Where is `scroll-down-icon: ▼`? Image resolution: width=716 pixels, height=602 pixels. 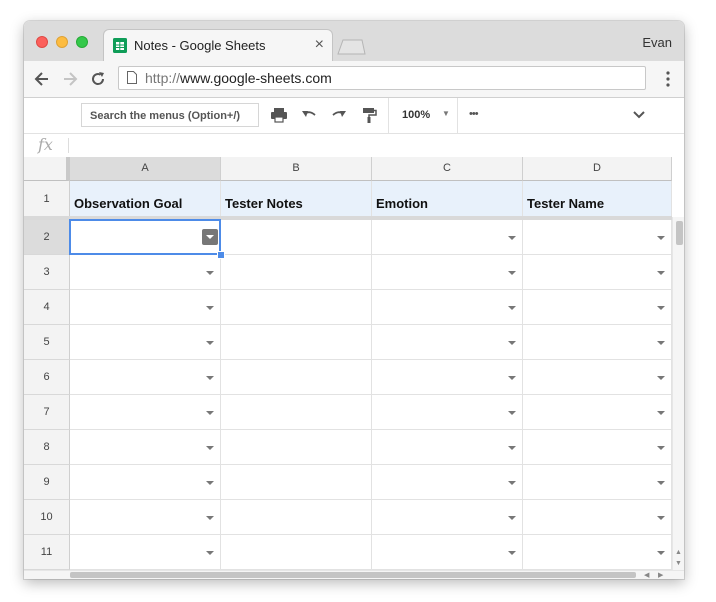 scroll-down-icon: ▼ is located at coordinates (678, 563).